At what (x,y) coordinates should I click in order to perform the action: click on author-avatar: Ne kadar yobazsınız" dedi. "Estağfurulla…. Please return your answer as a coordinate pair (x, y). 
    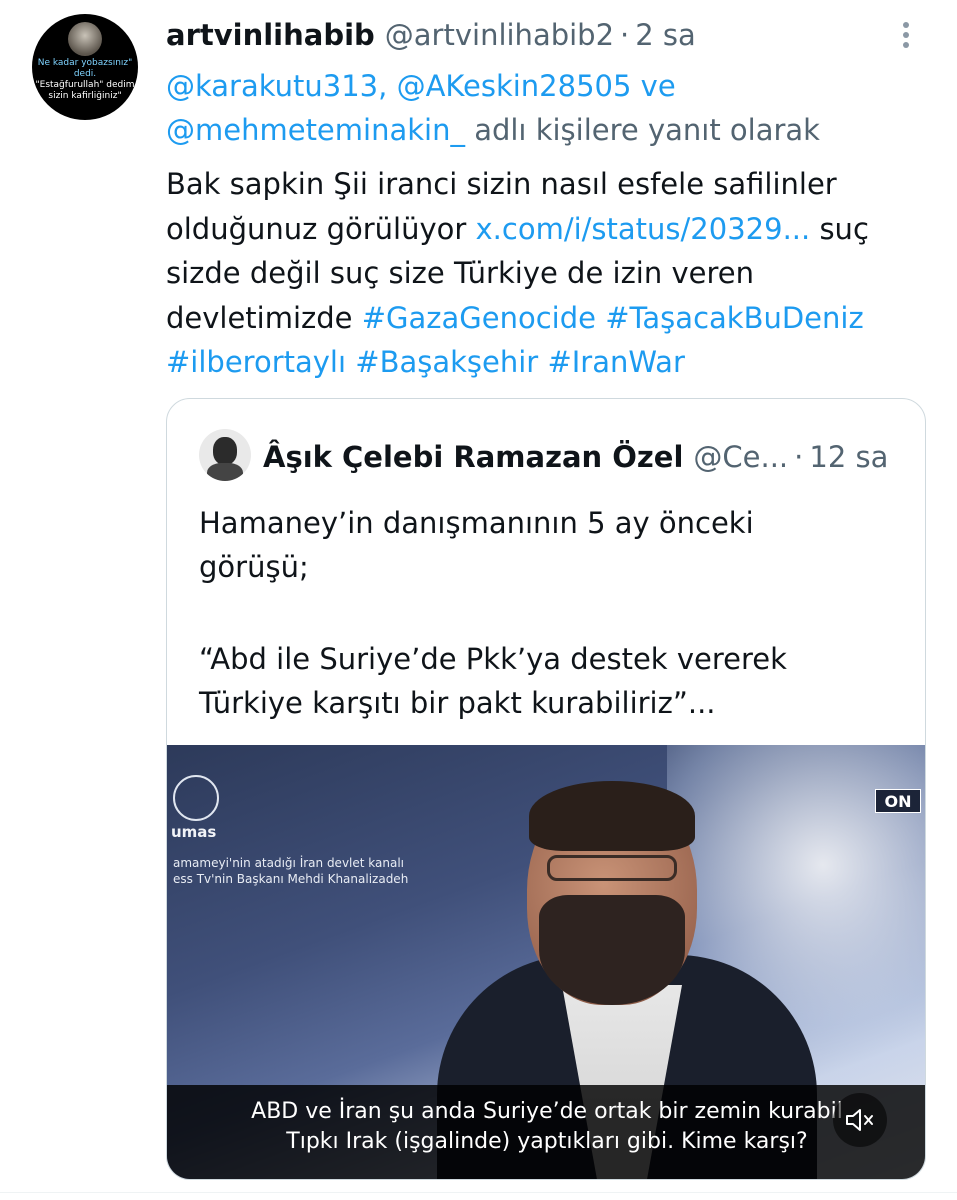
    Looking at the image, I should click on (85, 67).